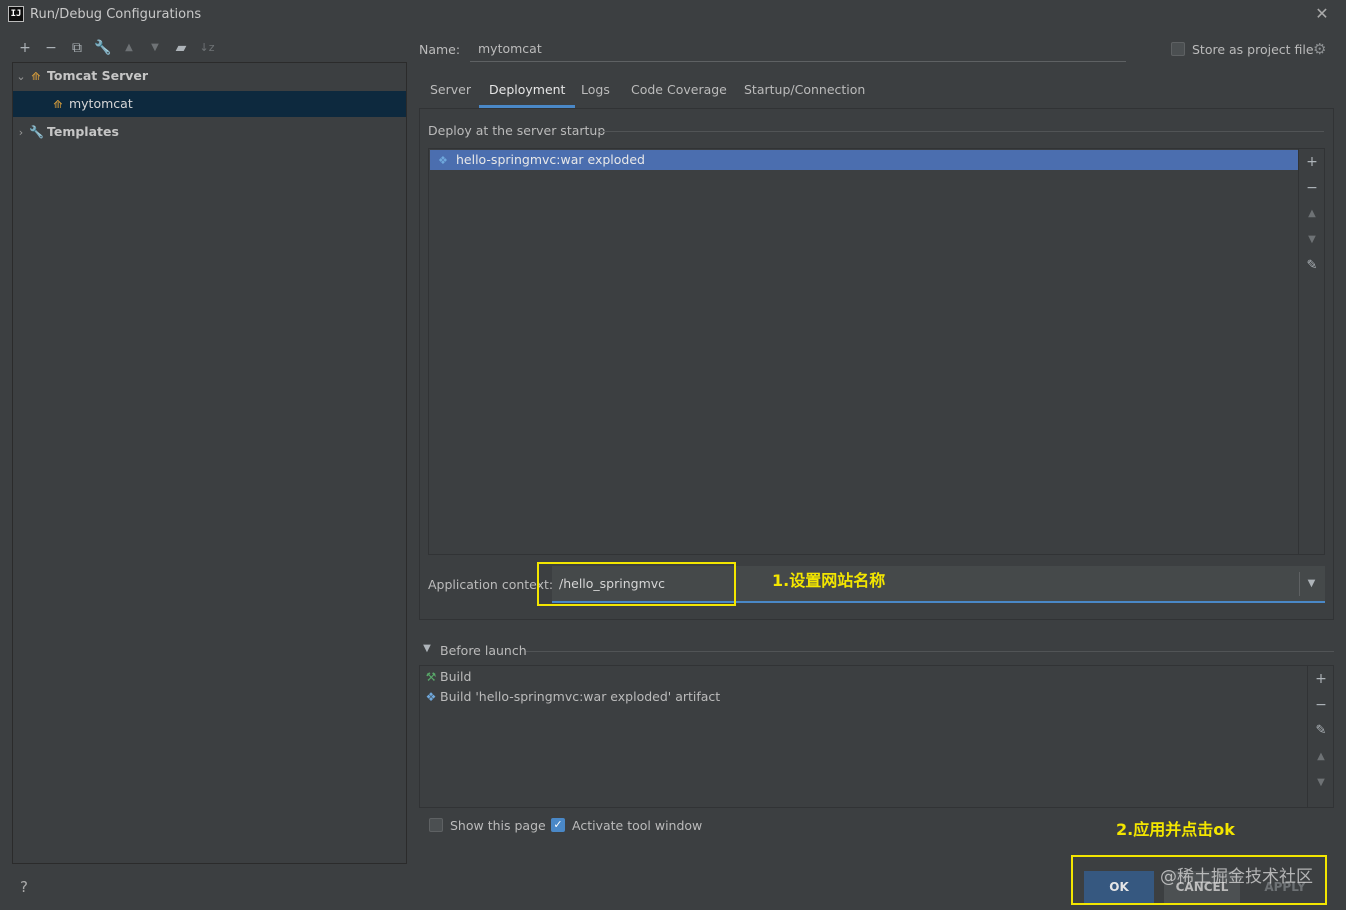  What do you see at coordinates (517, 130) in the screenshot?
I see `deploy-section-title: Deploy at the server startup` at bounding box center [517, 130].